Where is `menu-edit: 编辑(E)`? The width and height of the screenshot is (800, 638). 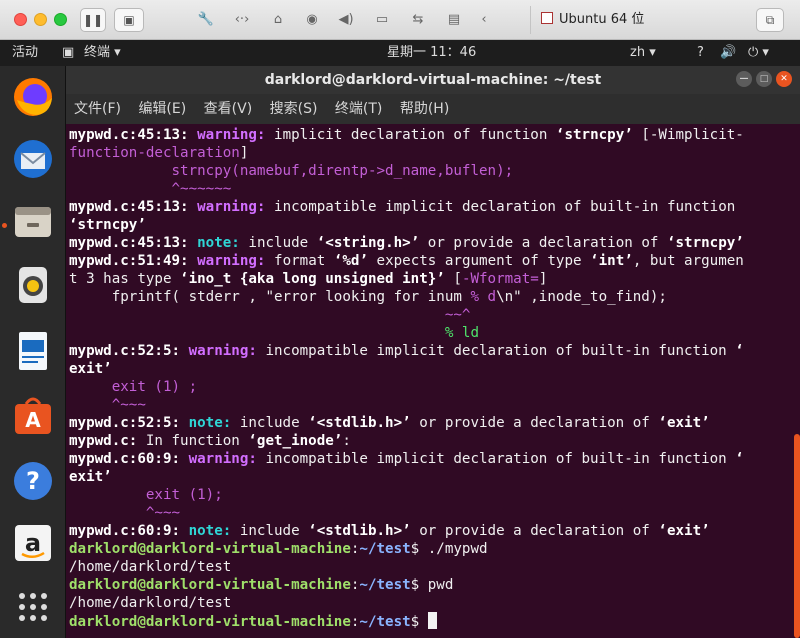
menu-edit: 编辑(E) is located at coordinates (162, 109).